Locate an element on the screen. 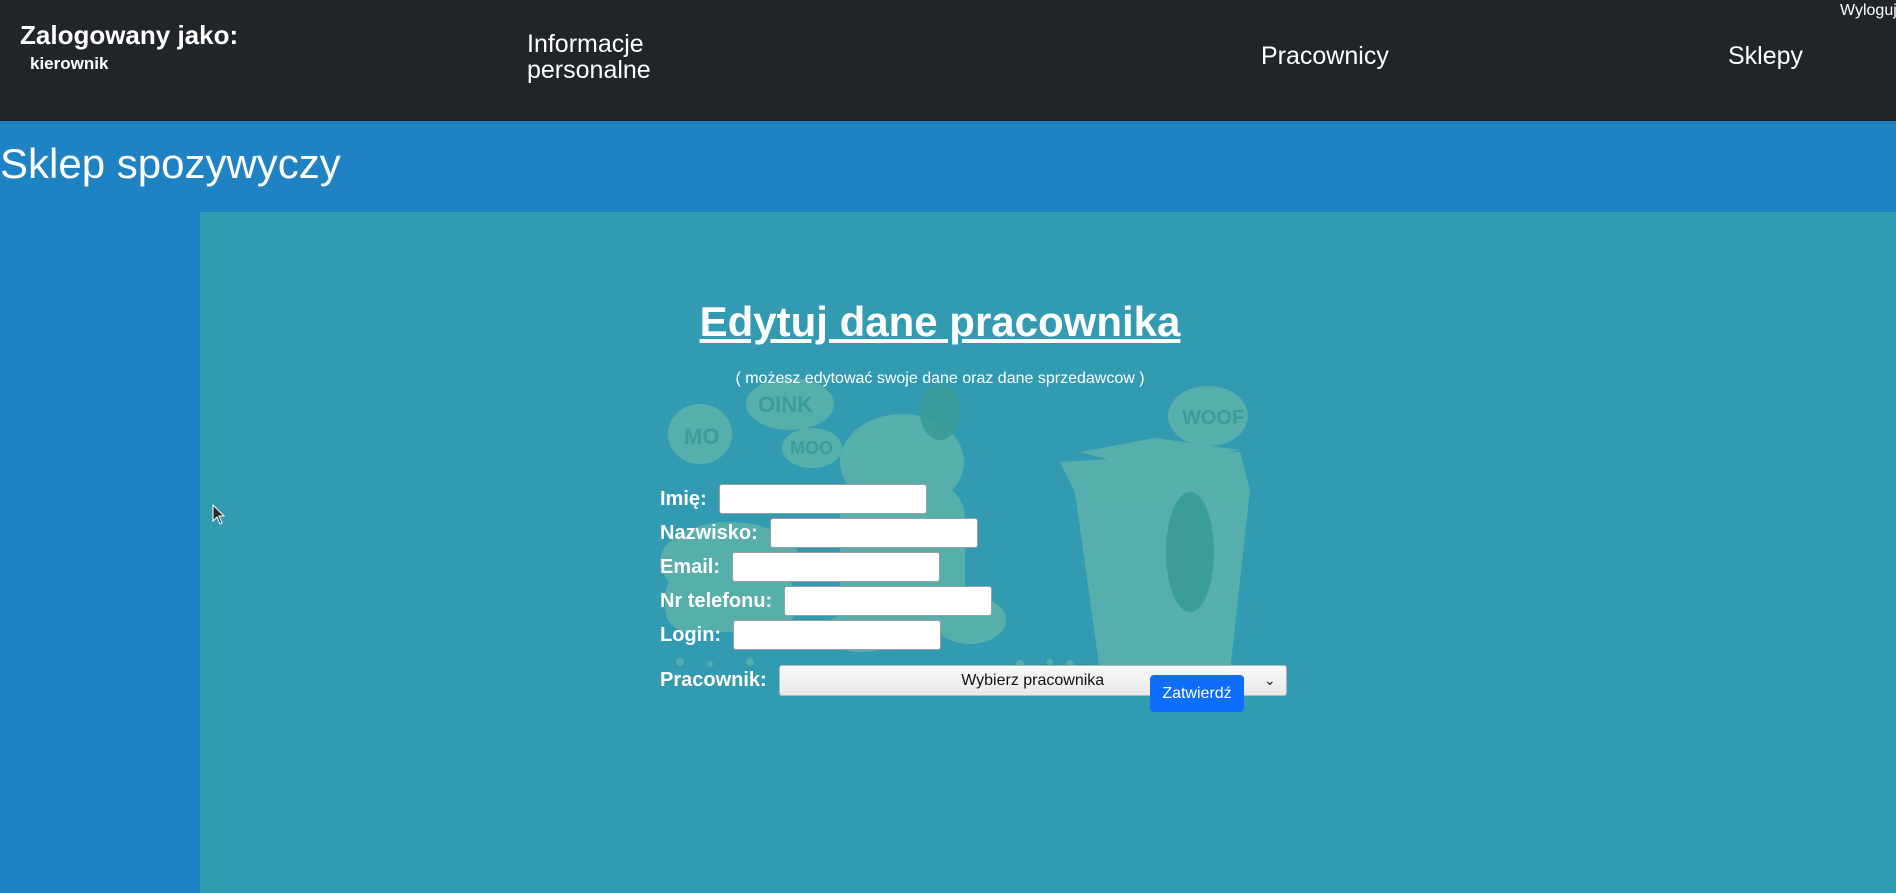 The height and width of the screenshot is (893, 1896). email-row: Email: is located at coordinates (800, 567).